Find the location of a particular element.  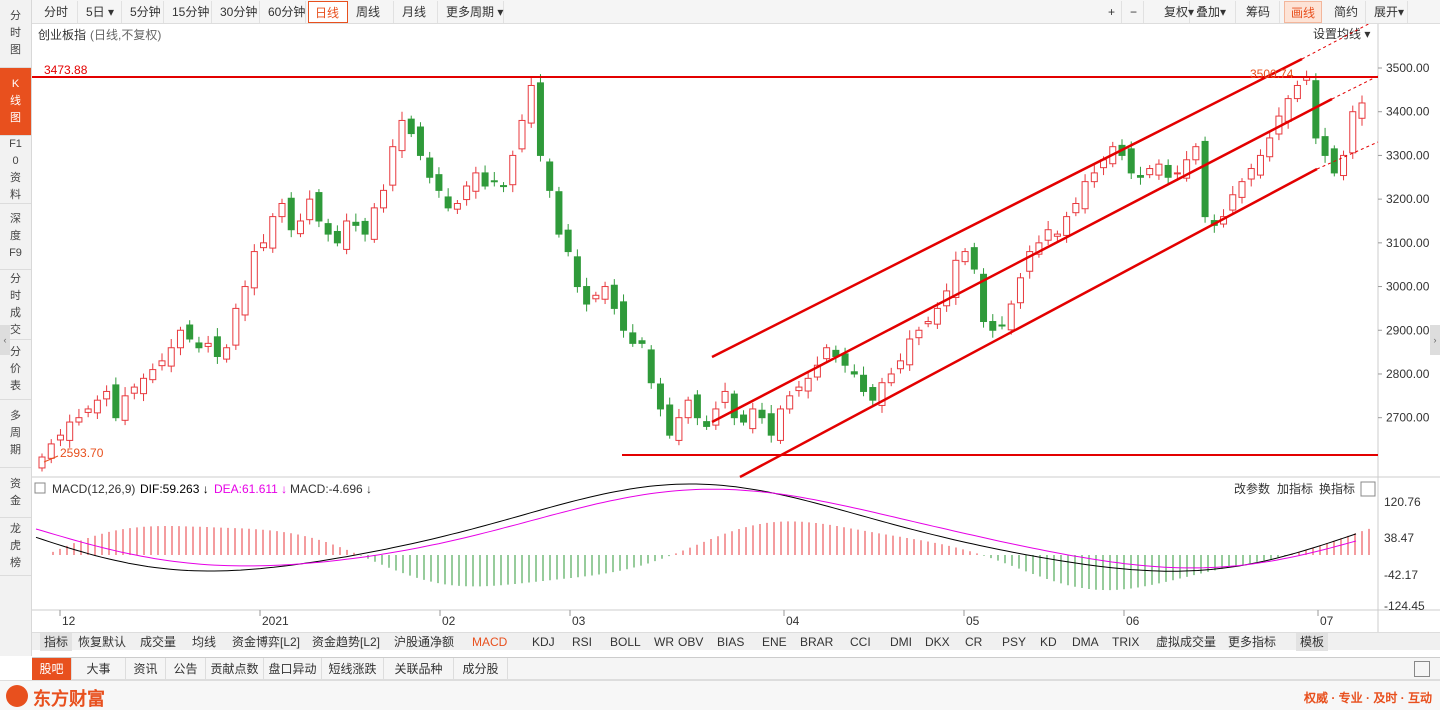

toolbar-right-0: + is located at coordinates (1112, 12).